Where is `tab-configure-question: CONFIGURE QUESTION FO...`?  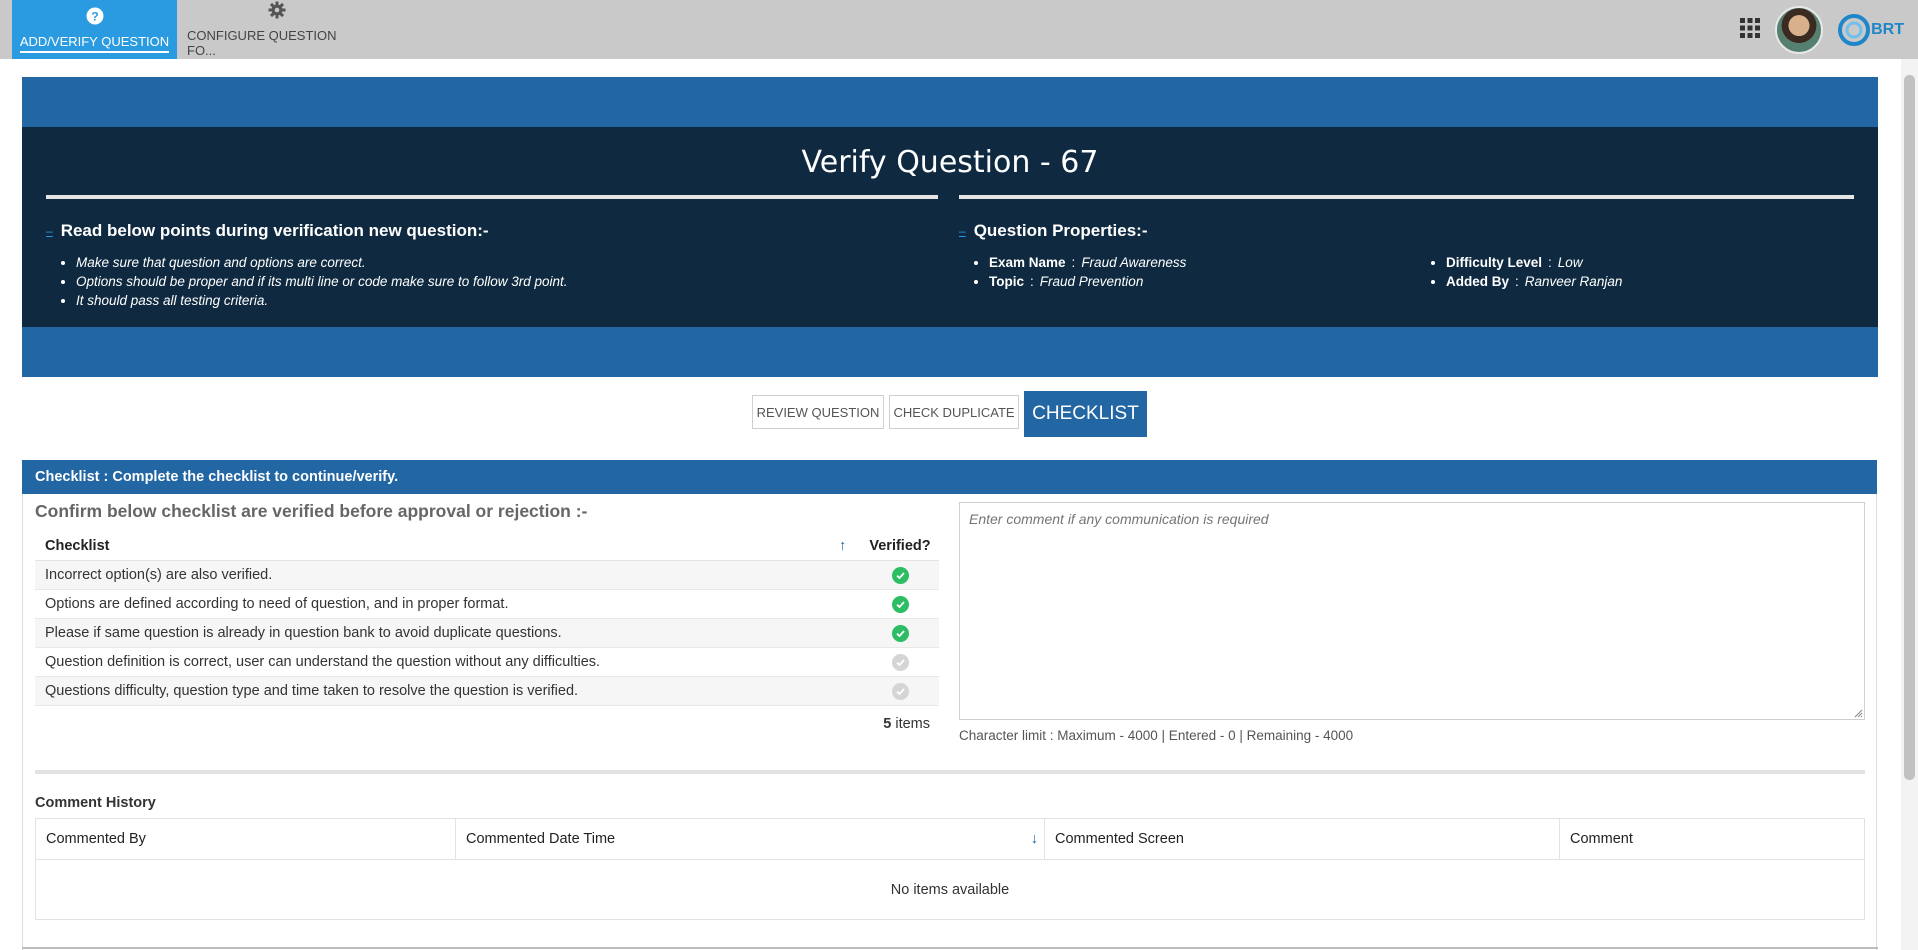
tab-configure-question: CONFIGURE QUESTION FO... is located at coordinates (277, 29).